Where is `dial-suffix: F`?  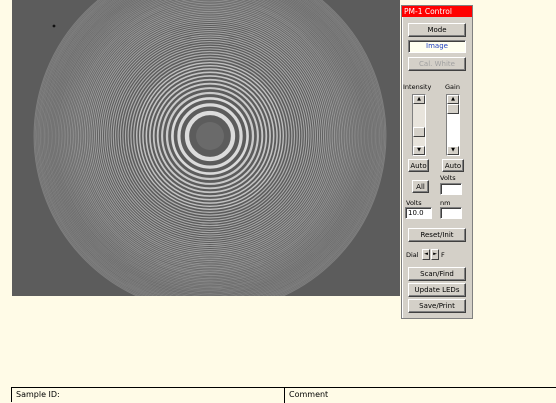
dial-suffix: F is located at coordinates (443, 255).